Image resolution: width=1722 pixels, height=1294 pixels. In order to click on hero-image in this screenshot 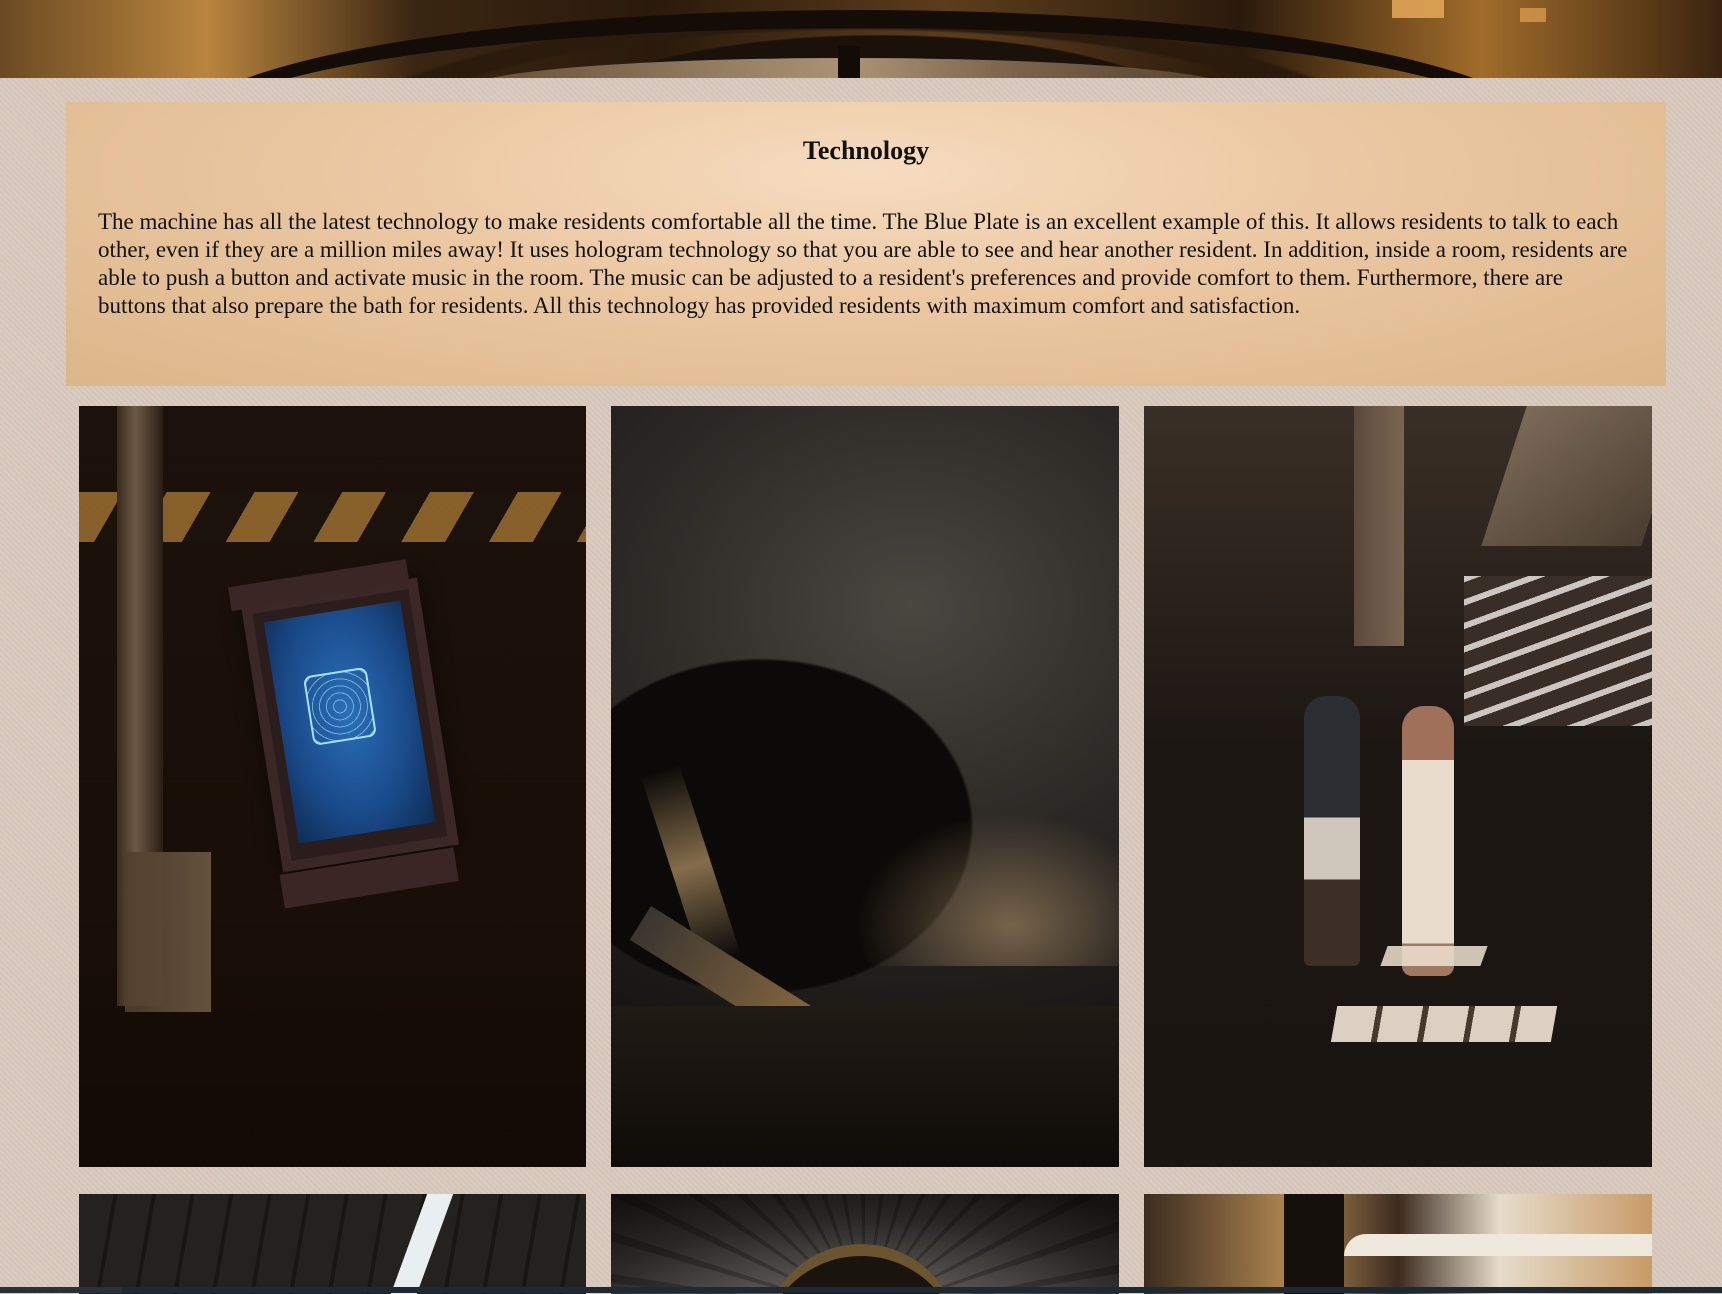, I will do `click(861, 39)`.